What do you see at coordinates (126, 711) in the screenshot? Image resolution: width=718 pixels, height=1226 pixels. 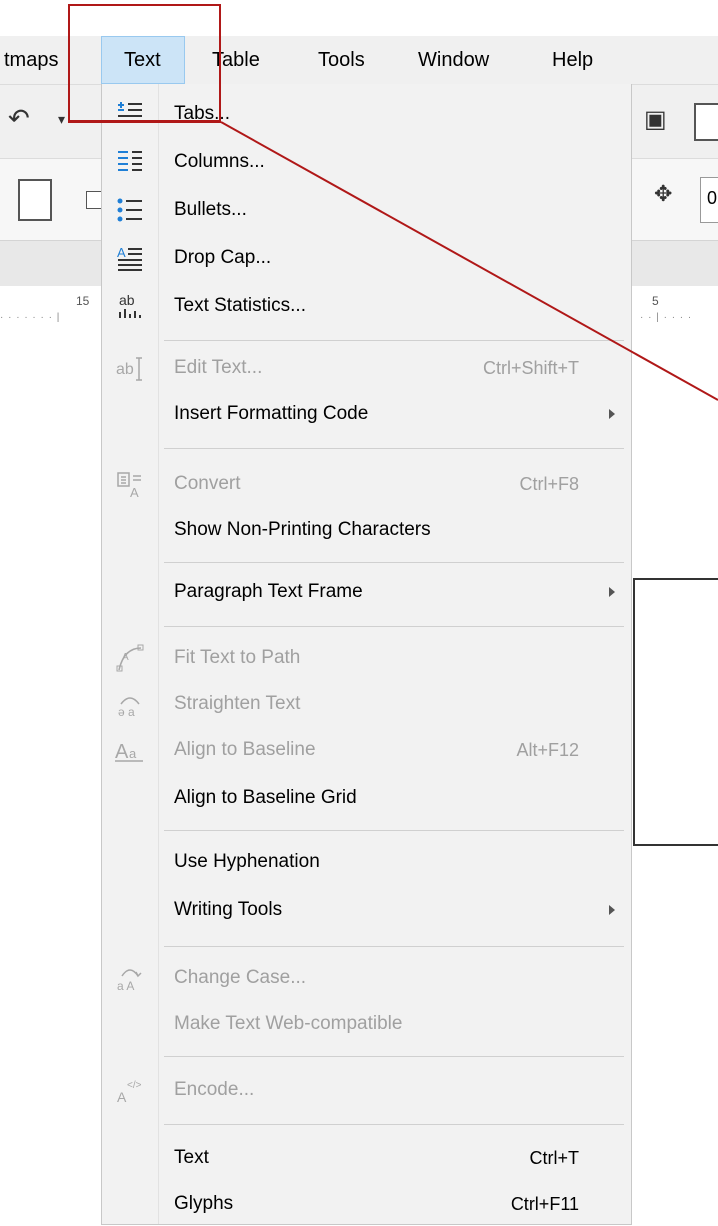 I see `svg-text: ə a` at bounding box center [126, 711].